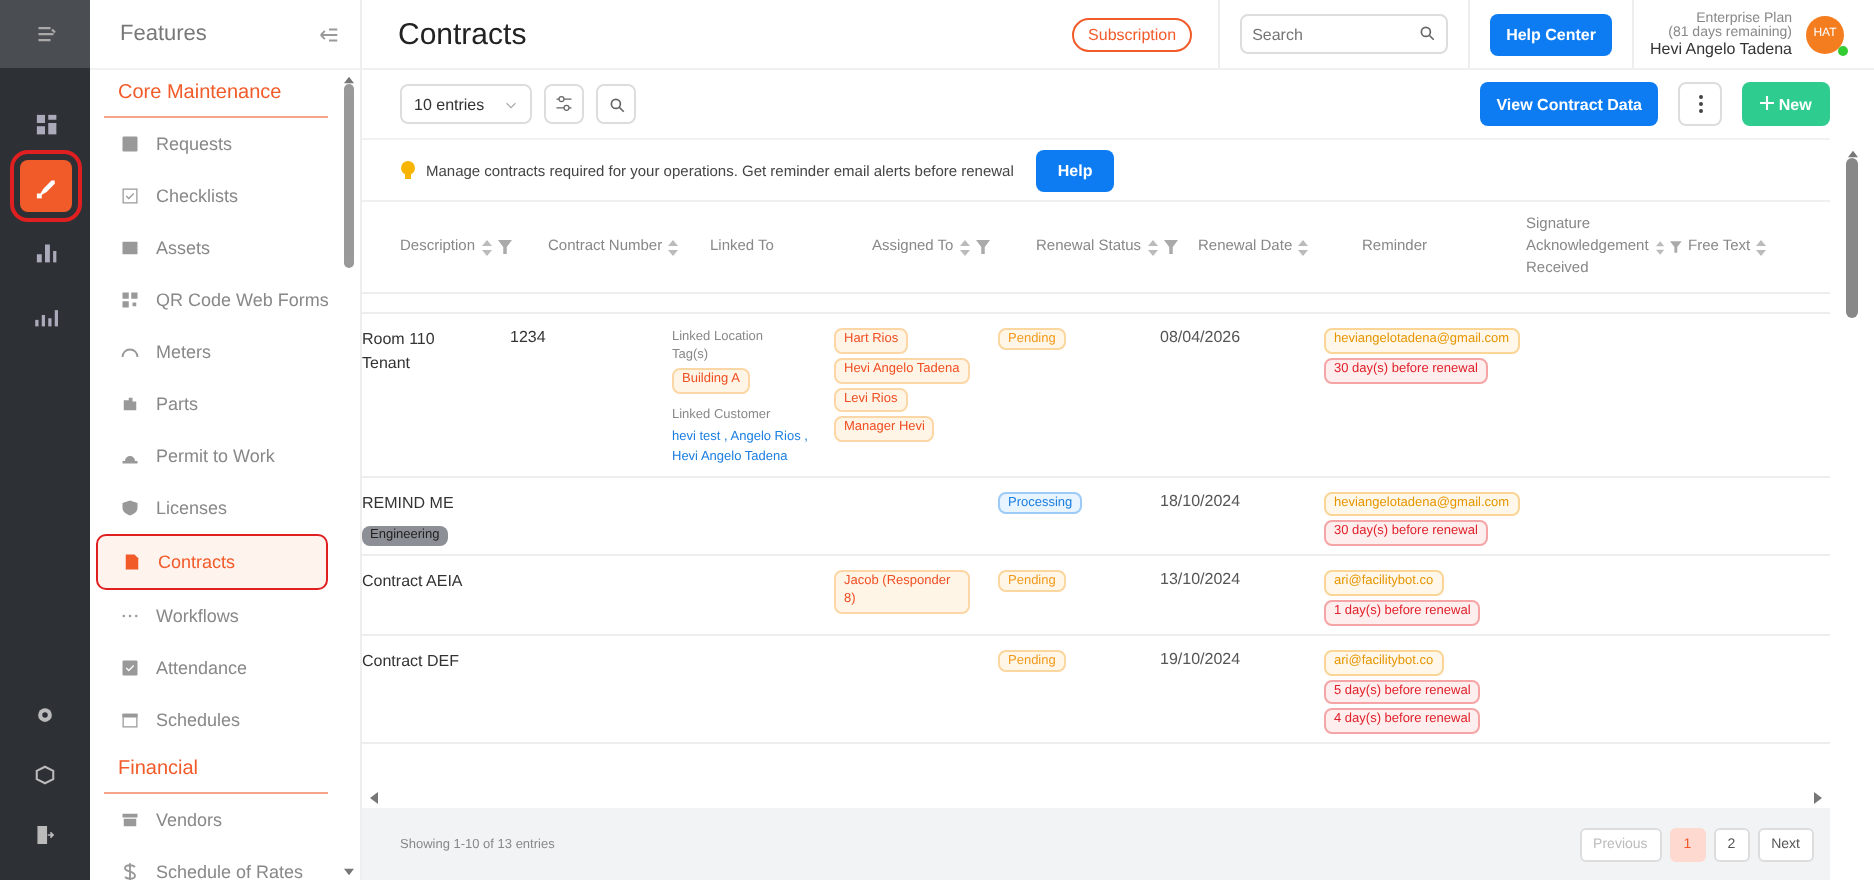 The width and height of the screenshot is (1874, 880). What do you see at coordinates (45, 186) in the screenshot?
I see `nav-rail-item` at bounding box center [45, 186].